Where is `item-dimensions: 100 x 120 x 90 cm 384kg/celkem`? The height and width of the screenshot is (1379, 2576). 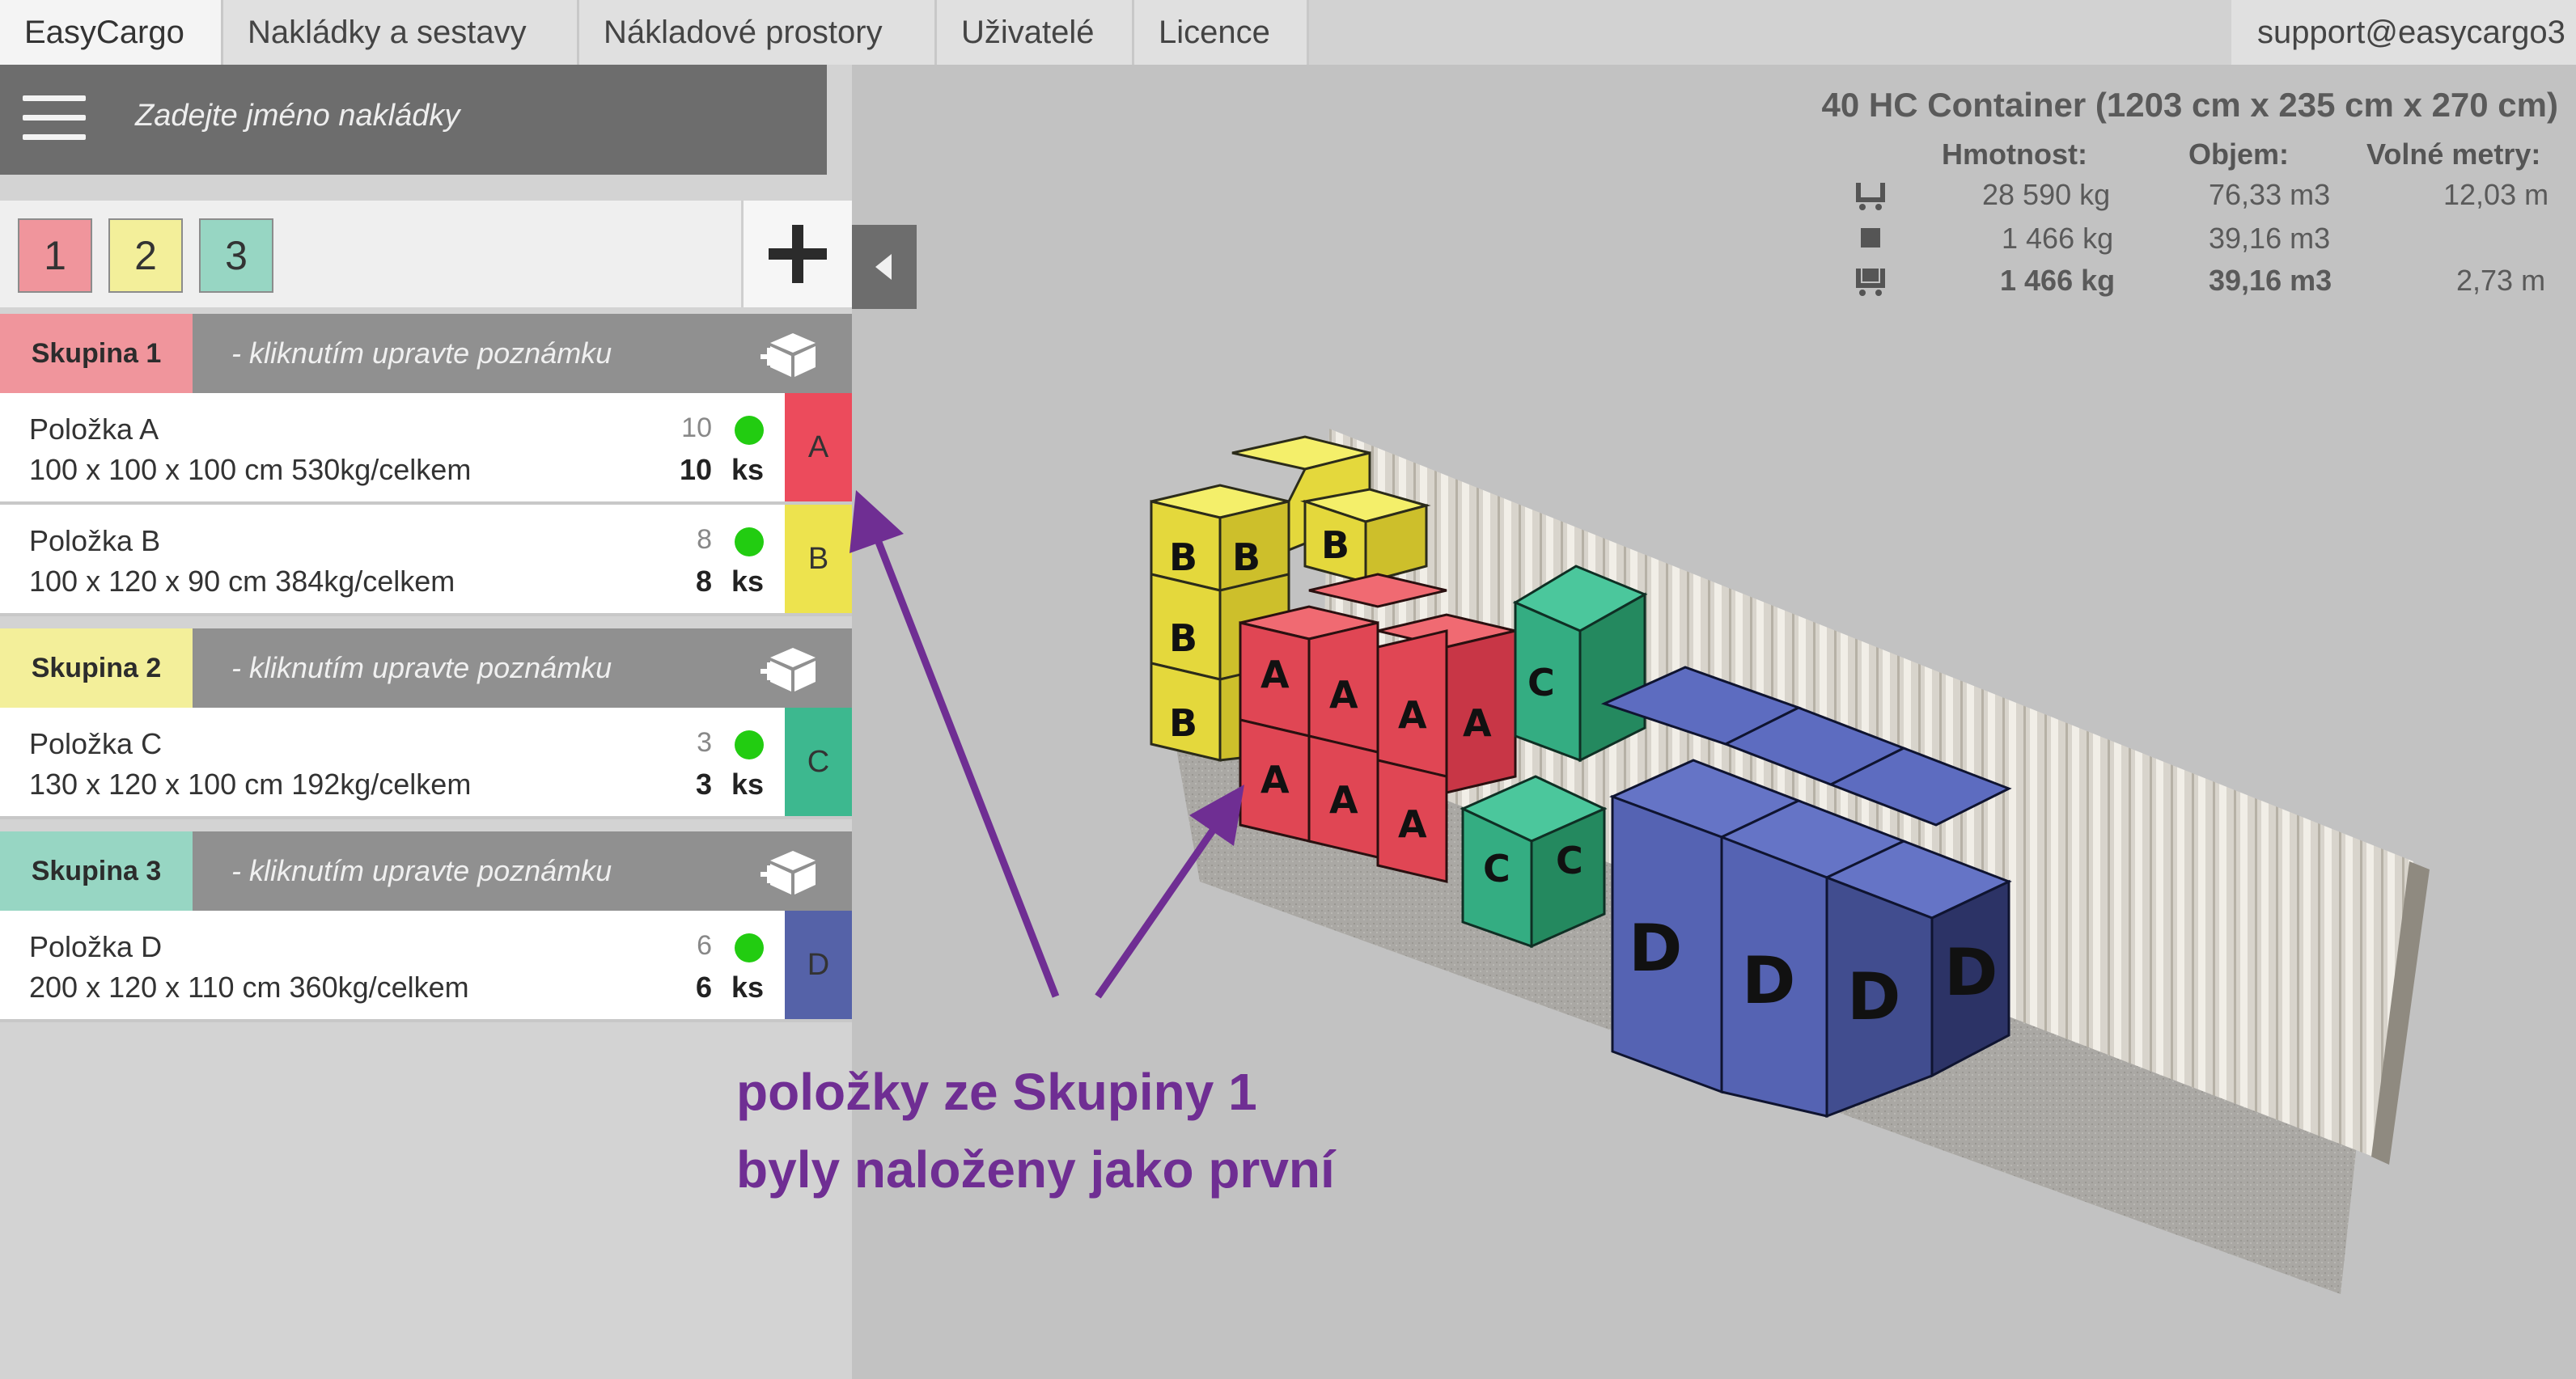
item-dimensions: 100 x 120 x 90 cm 384kg/celkem is located at coordinates (242, 581).